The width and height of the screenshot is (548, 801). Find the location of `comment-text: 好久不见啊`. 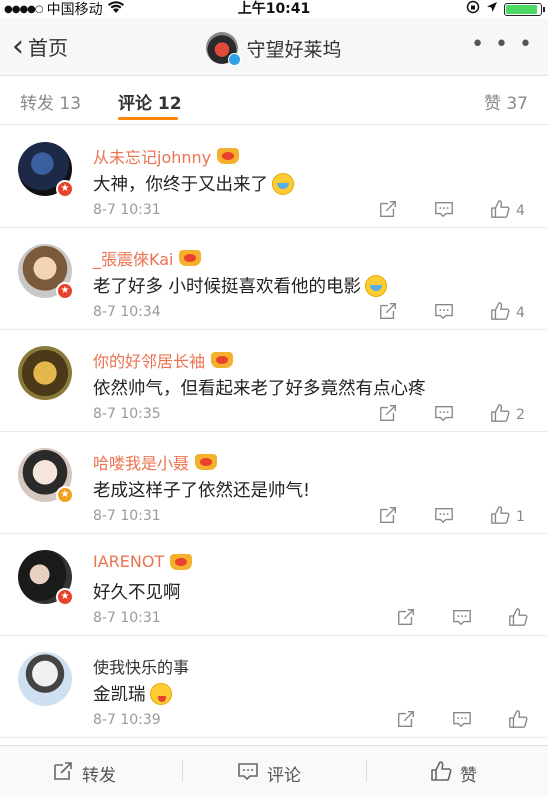

comment-text: 好久不见啊 is located at coordinates (137, 591).